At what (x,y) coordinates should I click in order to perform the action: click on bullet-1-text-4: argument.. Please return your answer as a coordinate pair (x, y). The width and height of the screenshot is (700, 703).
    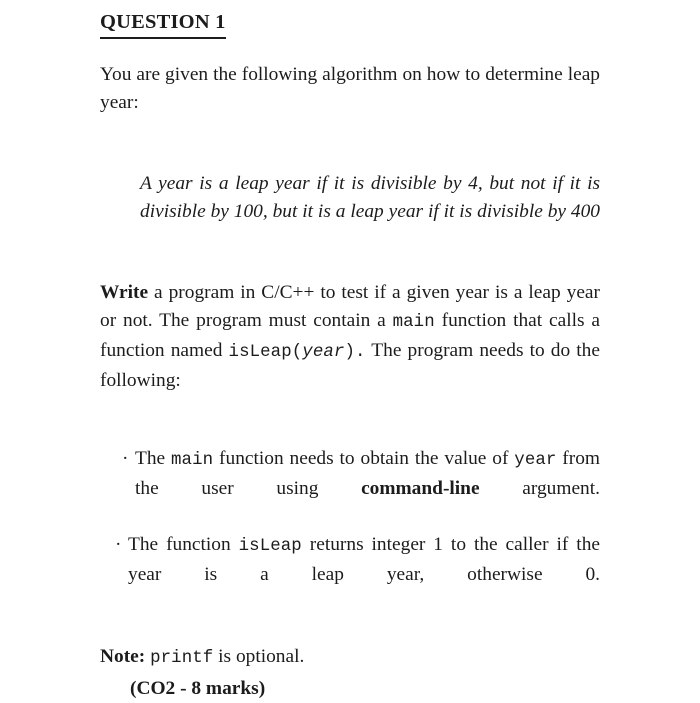
    Looking at the image, I should click on (539, 488).